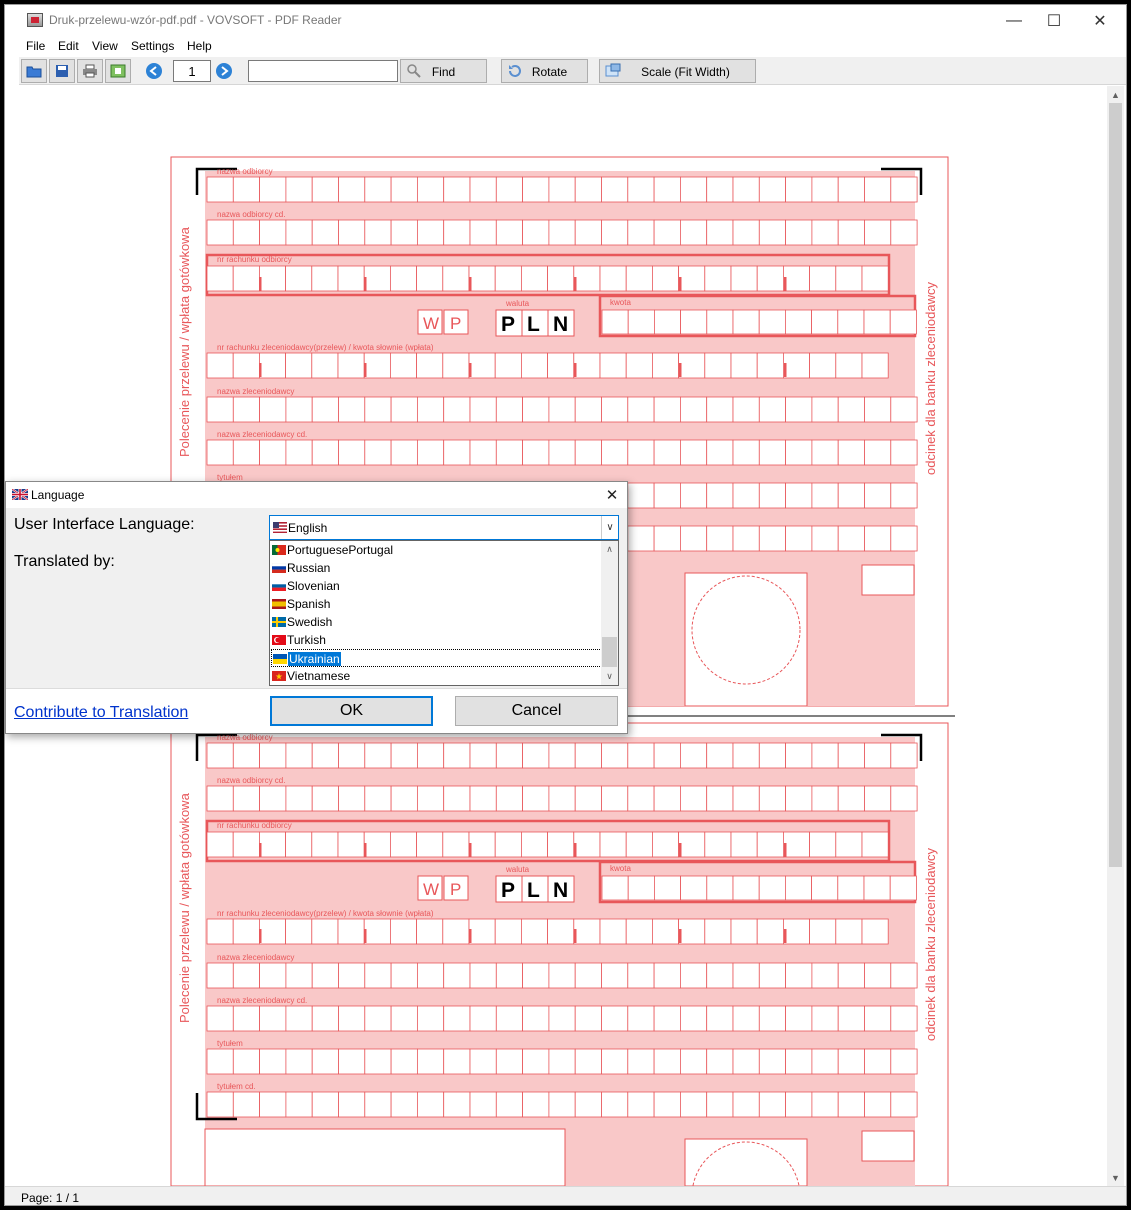 Image resolution: width=1131 pixels, height=1210 pixels. What do you see at coordinates (224, 71) in the screenshot?
I see `next-page-button` at bounding box center [224, 71].